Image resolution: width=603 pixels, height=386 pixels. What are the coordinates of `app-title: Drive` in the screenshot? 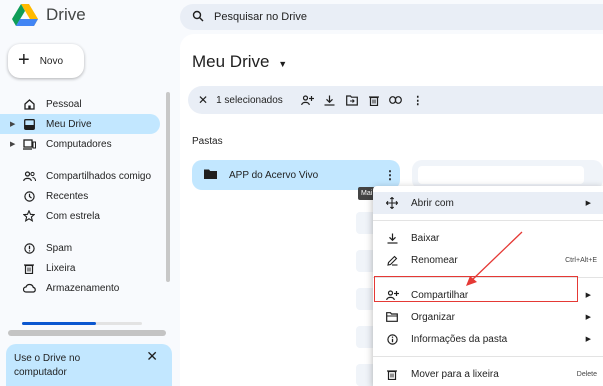 It's located at (66, 14).